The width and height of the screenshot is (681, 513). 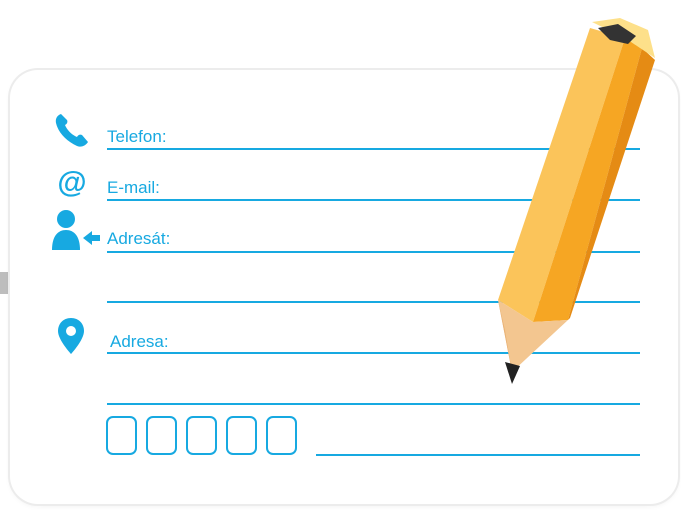 What do you see at coordinates (71, 336) in the screenshot?
I see `map-pin-icon` at bounding box center [71, 336].